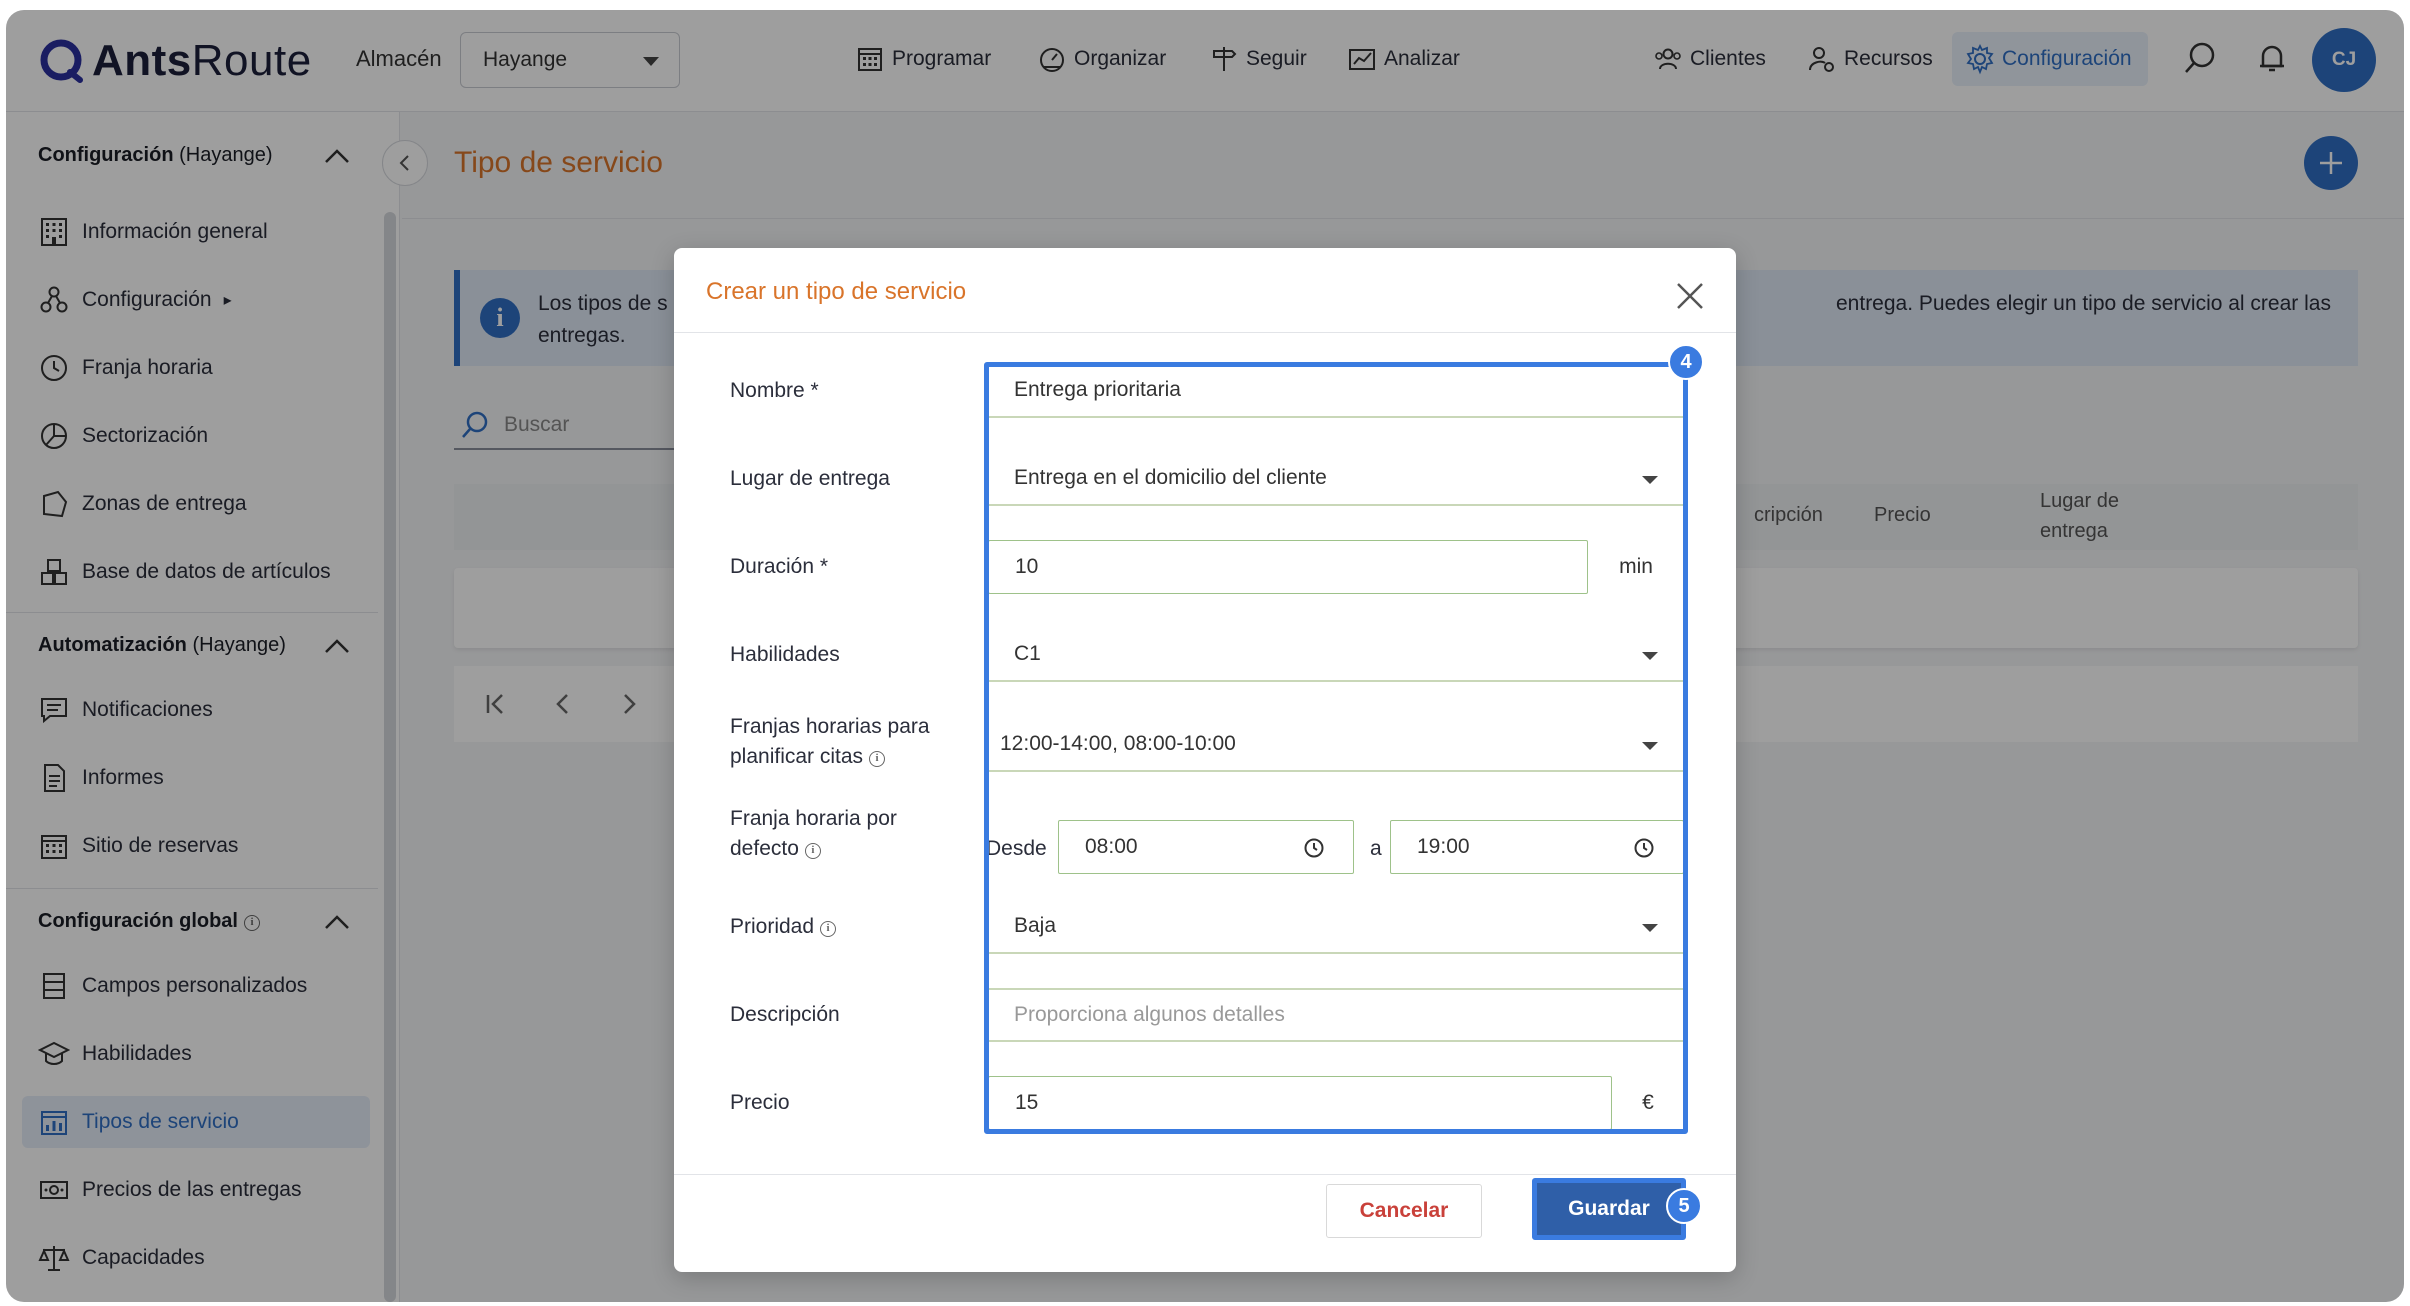 The width and height of the screenshot is (2410, 1306). What do you see at coordinates (1205, 332) in the screenshot?
I see `dialog-header-divider` at bounding box center [1205, 332].